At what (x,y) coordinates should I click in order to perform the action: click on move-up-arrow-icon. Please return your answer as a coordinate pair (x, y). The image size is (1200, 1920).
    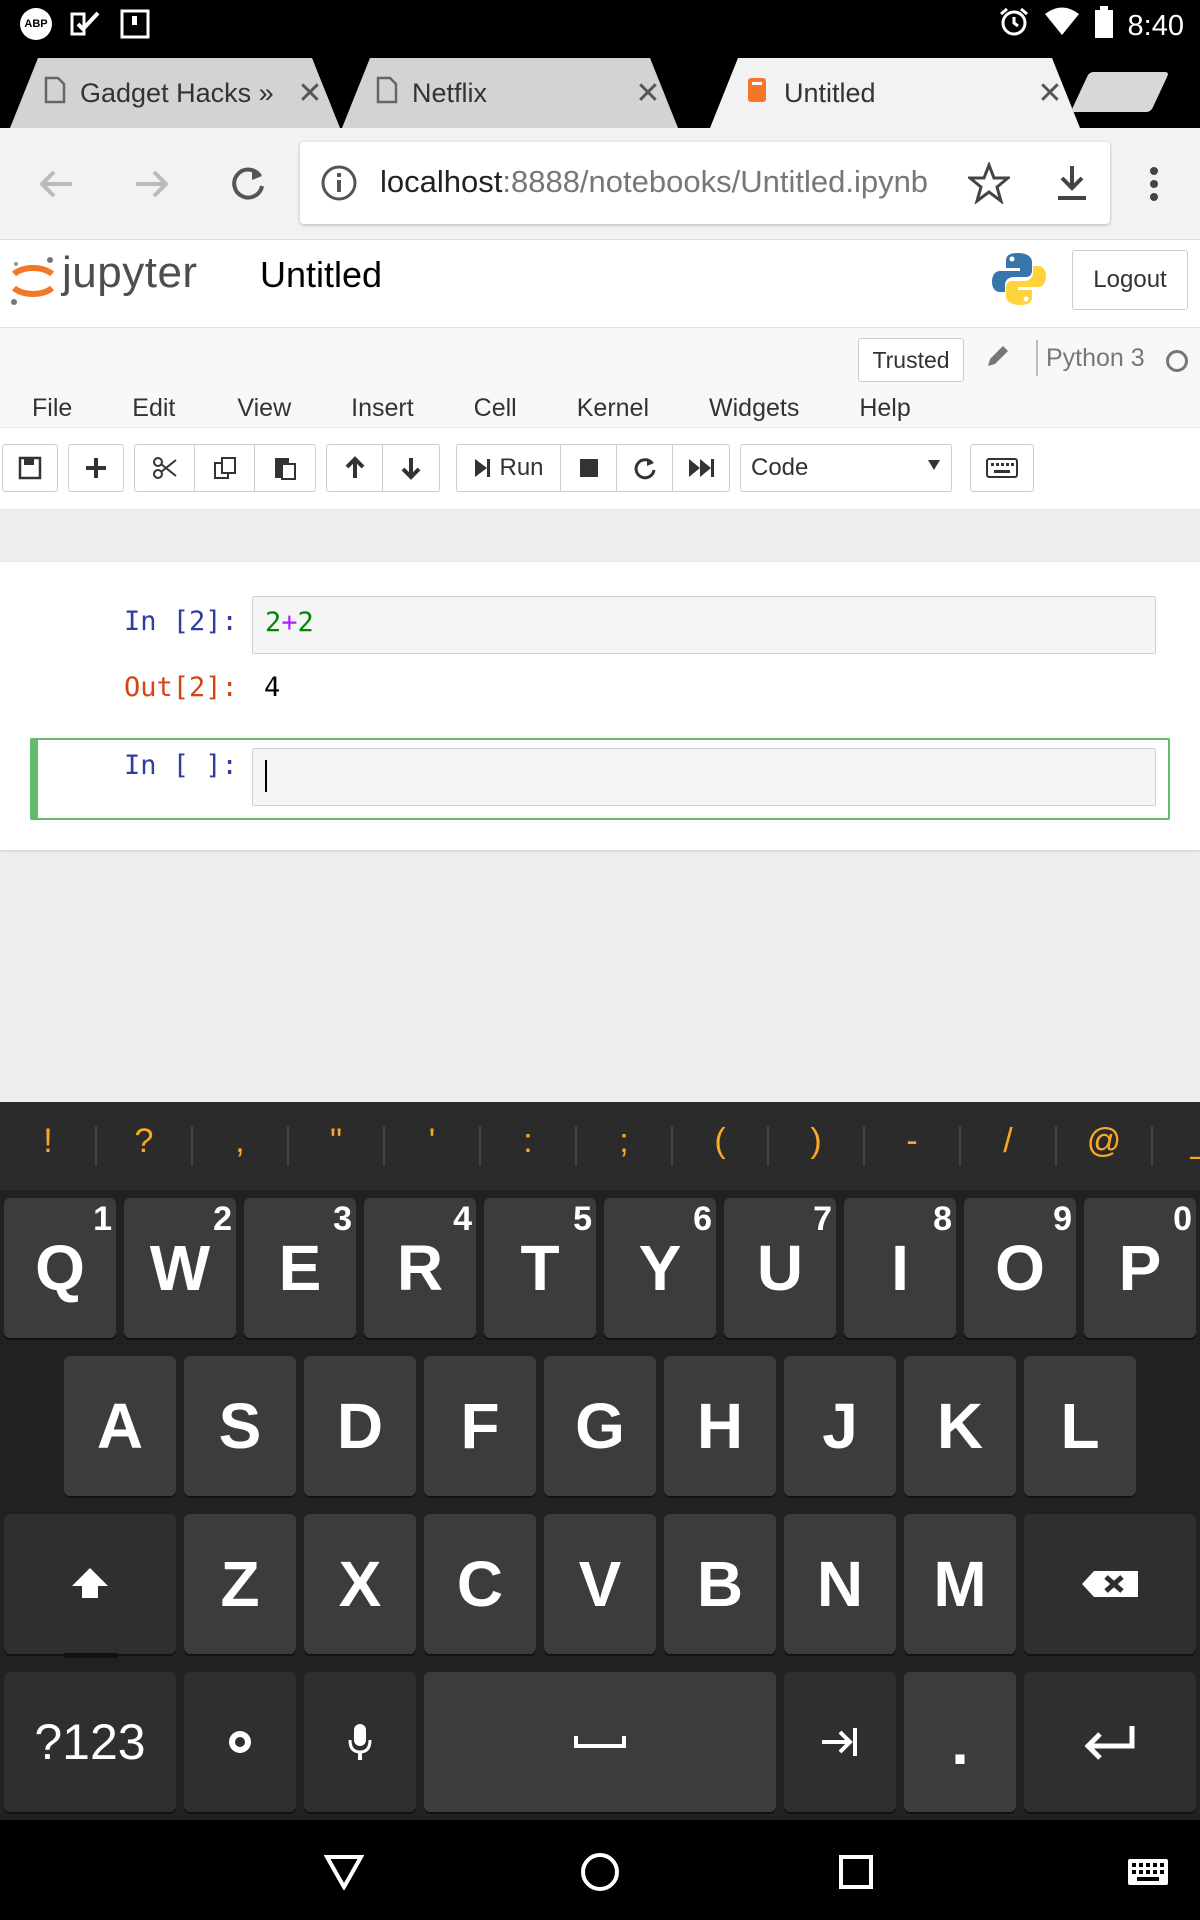
    Looking at the image, I should click on (355, 468).